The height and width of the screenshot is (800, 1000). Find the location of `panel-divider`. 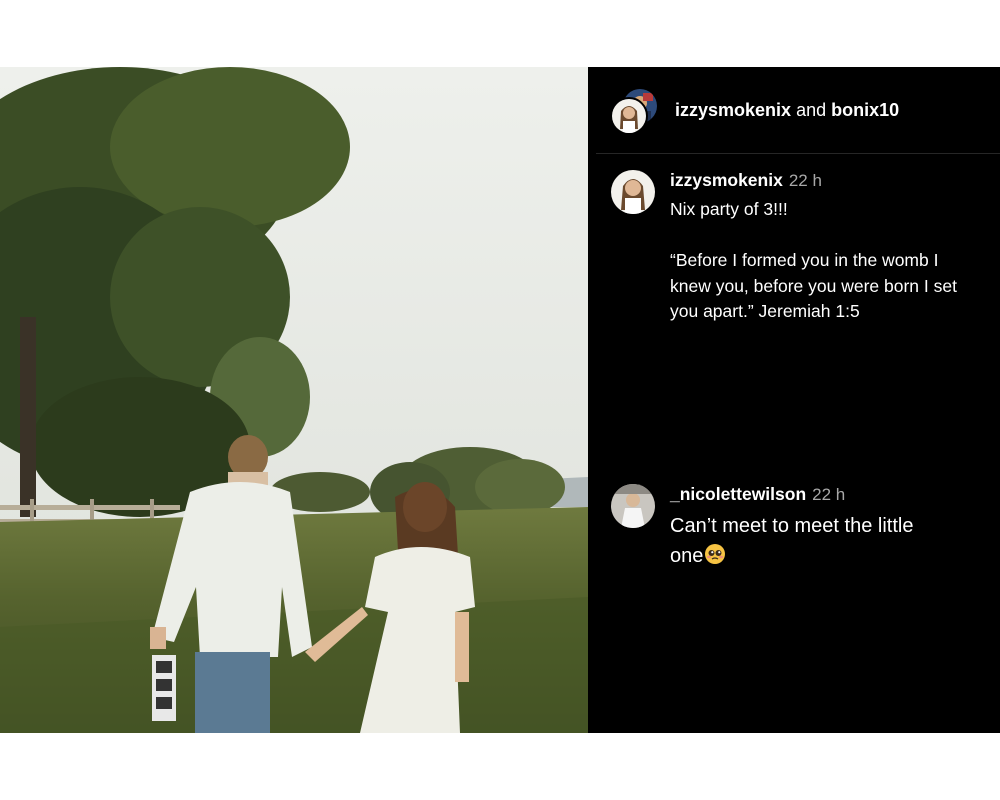

panel-divider is located at coordinates (592, 400).